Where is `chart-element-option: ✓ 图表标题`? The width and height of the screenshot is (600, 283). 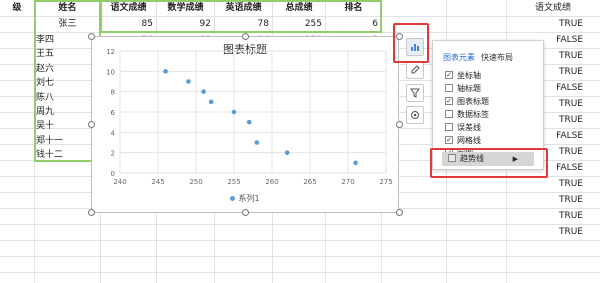
chart-element-option: ✓ 图表标题 is located at coordinates (467, 102).